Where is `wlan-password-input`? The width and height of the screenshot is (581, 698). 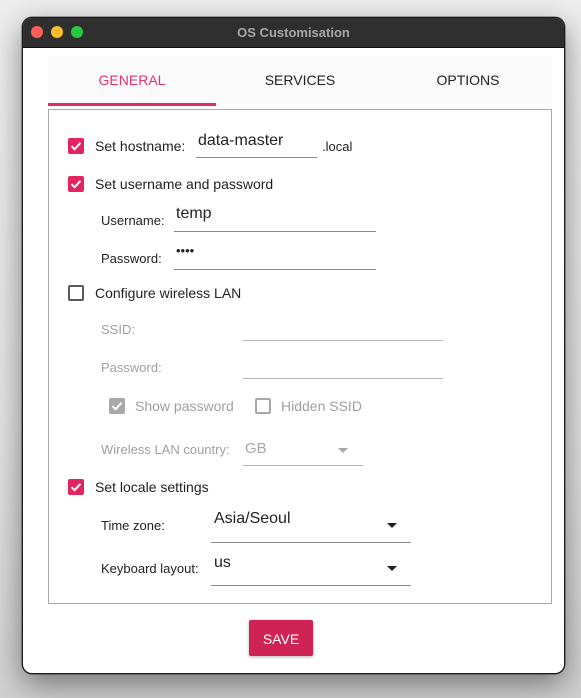 wlan-password-input is located at coordinates (343, 366).